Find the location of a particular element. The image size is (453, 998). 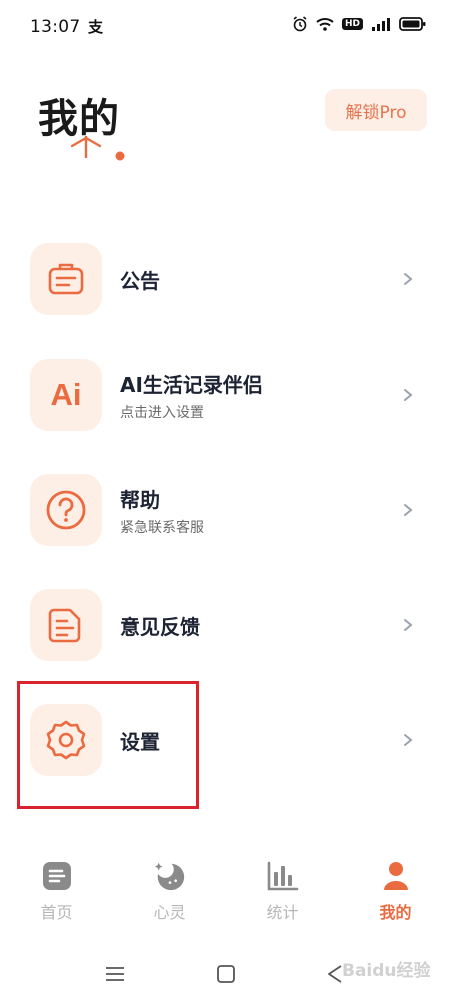

feedback-icon is located at coordinates (66, 625).